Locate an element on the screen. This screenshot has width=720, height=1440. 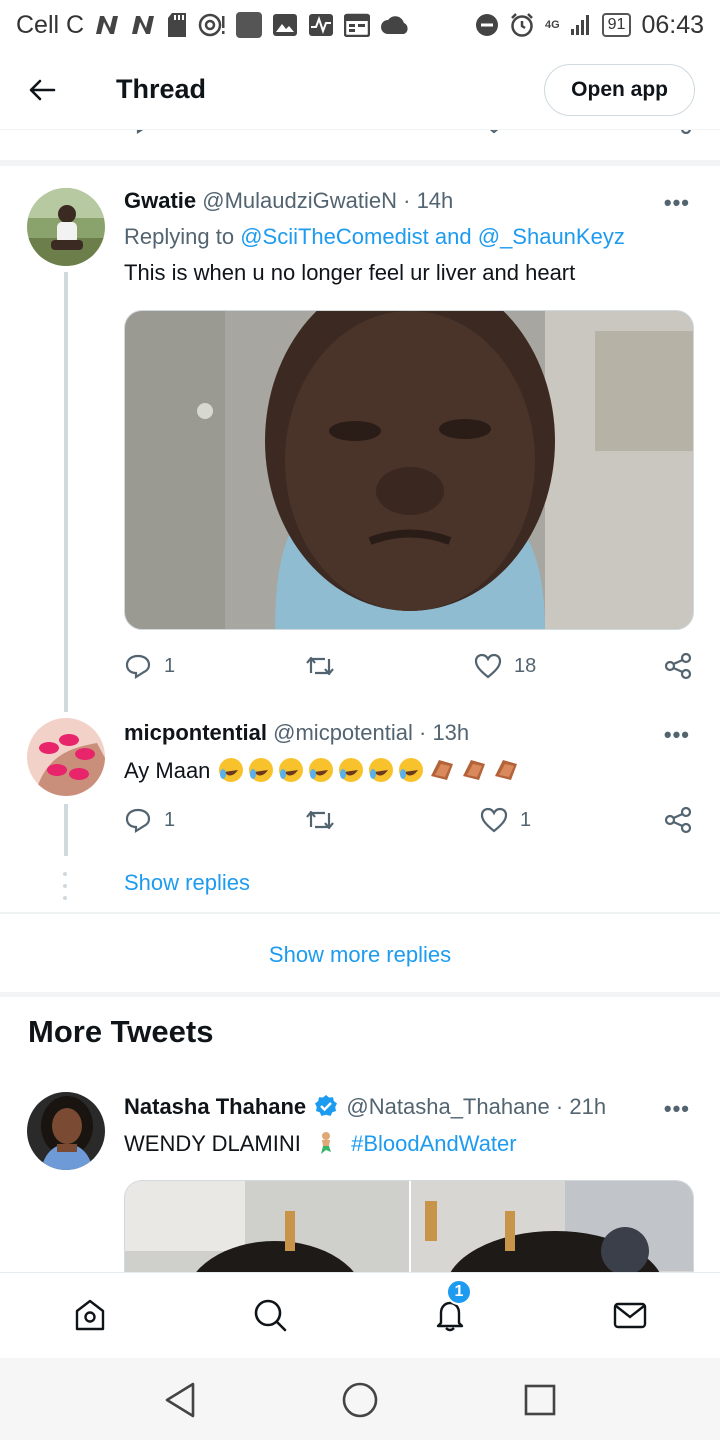
thread-dots is located at coordinates (66, 890).